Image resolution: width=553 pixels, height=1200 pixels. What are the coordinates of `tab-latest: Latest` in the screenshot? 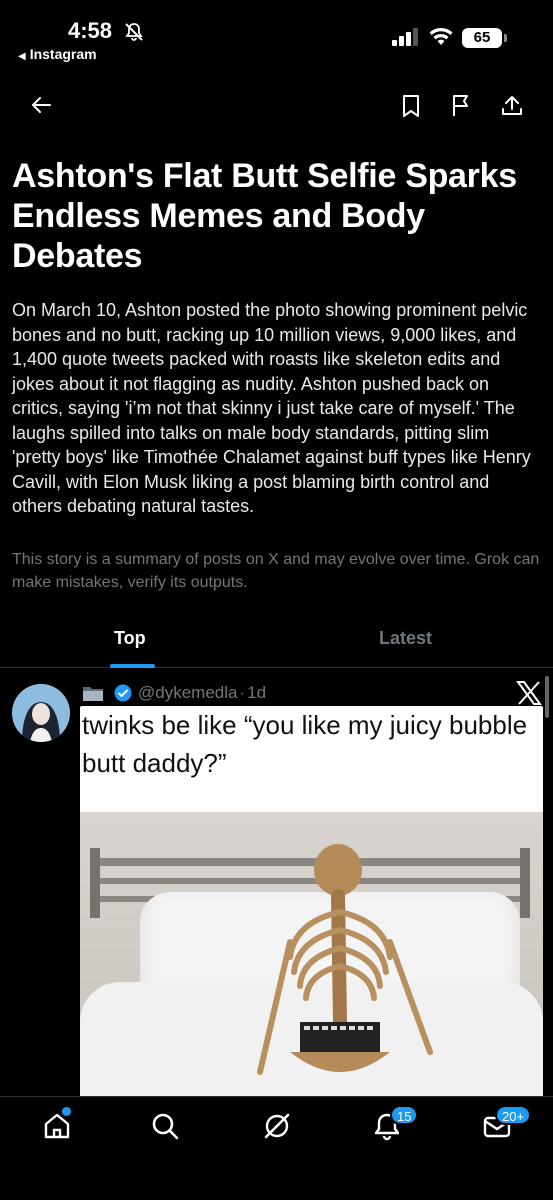 It's located at (405, 638).